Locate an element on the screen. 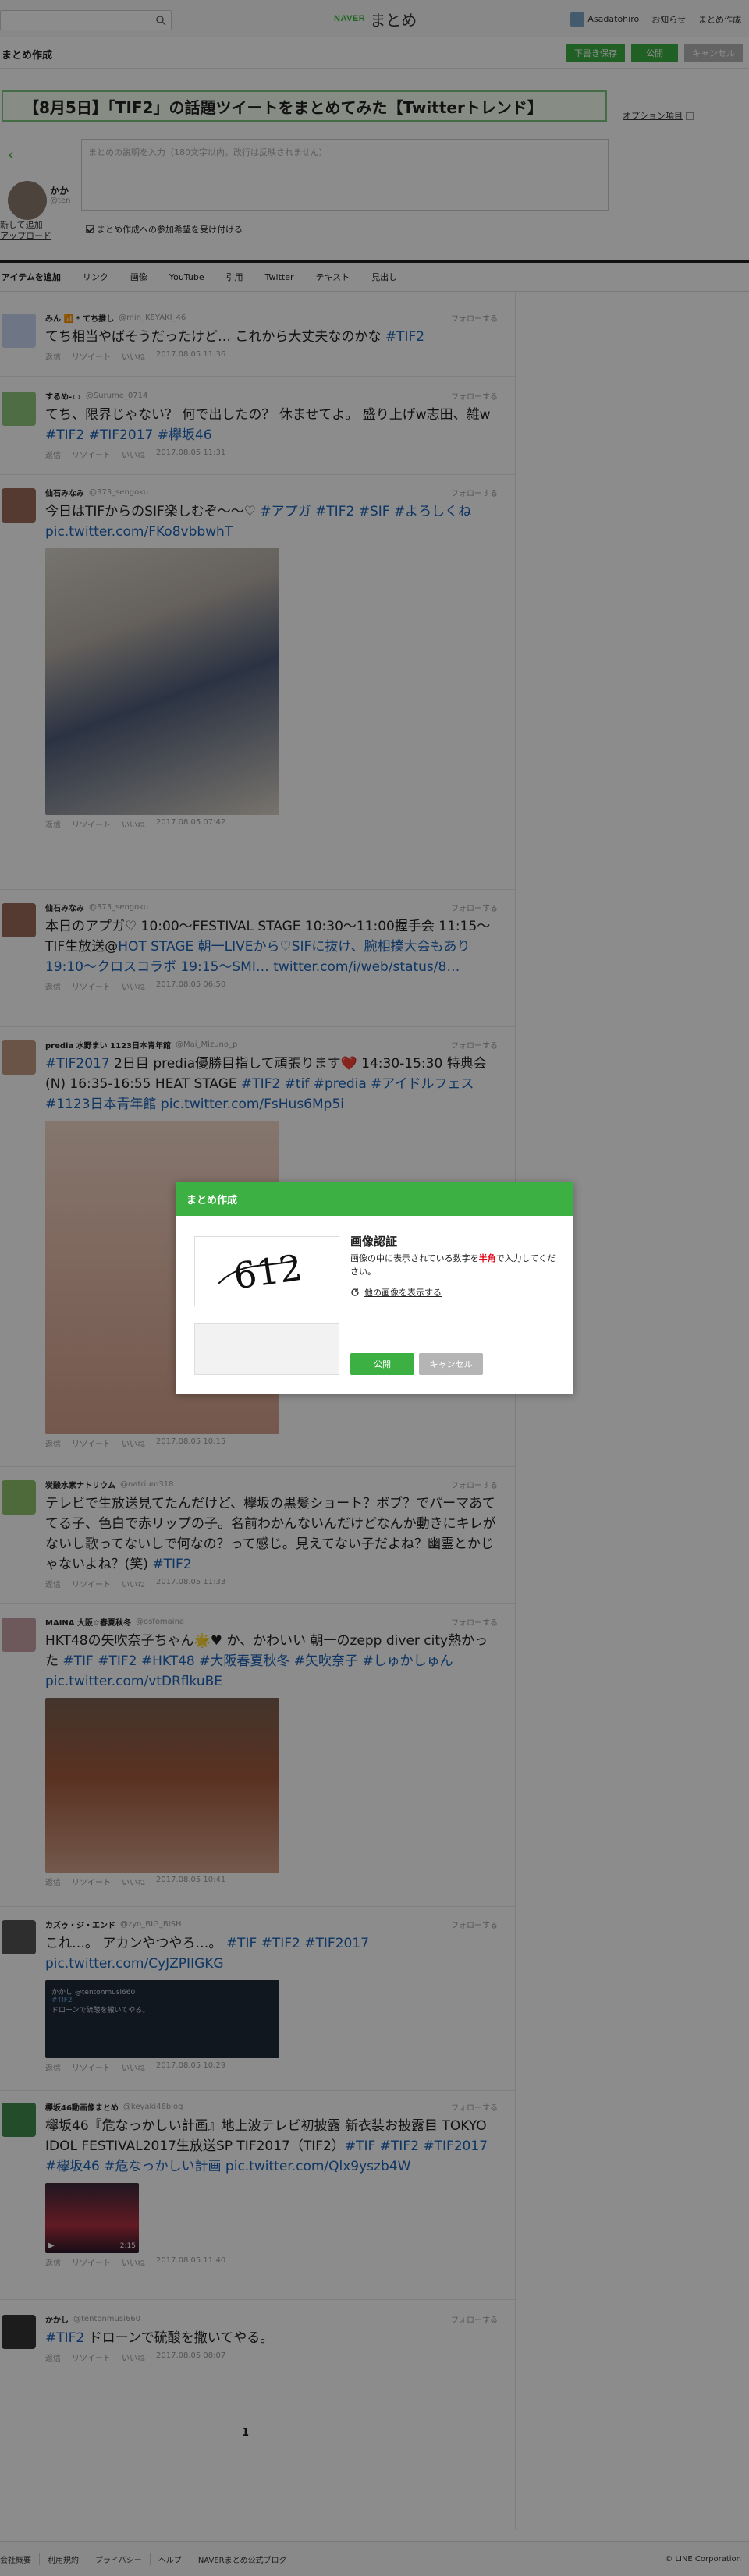 The height and width of the screenshot is (2576, 749). modal-publish-button: 公開 is located at coordinates (382, 1364).